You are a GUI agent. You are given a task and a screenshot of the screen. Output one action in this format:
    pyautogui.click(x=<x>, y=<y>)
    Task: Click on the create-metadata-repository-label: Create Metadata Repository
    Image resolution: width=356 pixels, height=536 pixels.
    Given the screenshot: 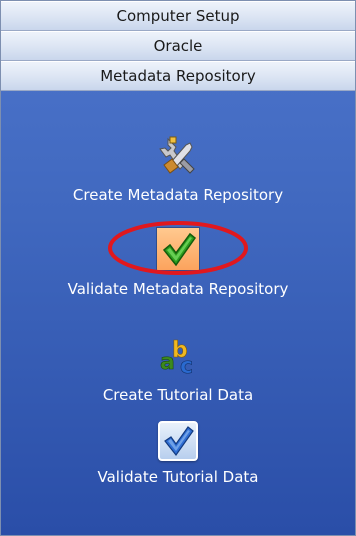 What is the action you would take?
    pyautogui.click(x=178, y=195)
    